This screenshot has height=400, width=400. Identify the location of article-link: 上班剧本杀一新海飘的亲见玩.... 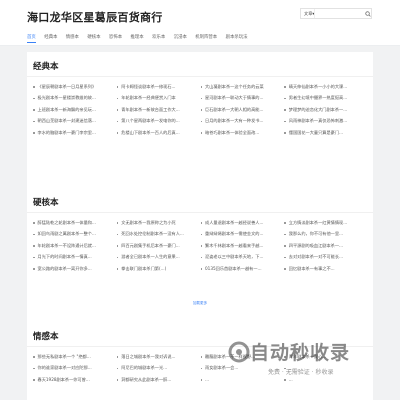
(75, 110).